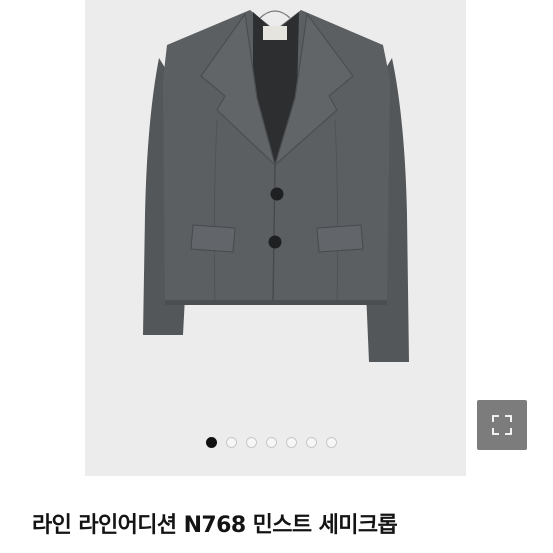 The image size is (553, 553). I want to click on expand-icon, so click(502, 425).